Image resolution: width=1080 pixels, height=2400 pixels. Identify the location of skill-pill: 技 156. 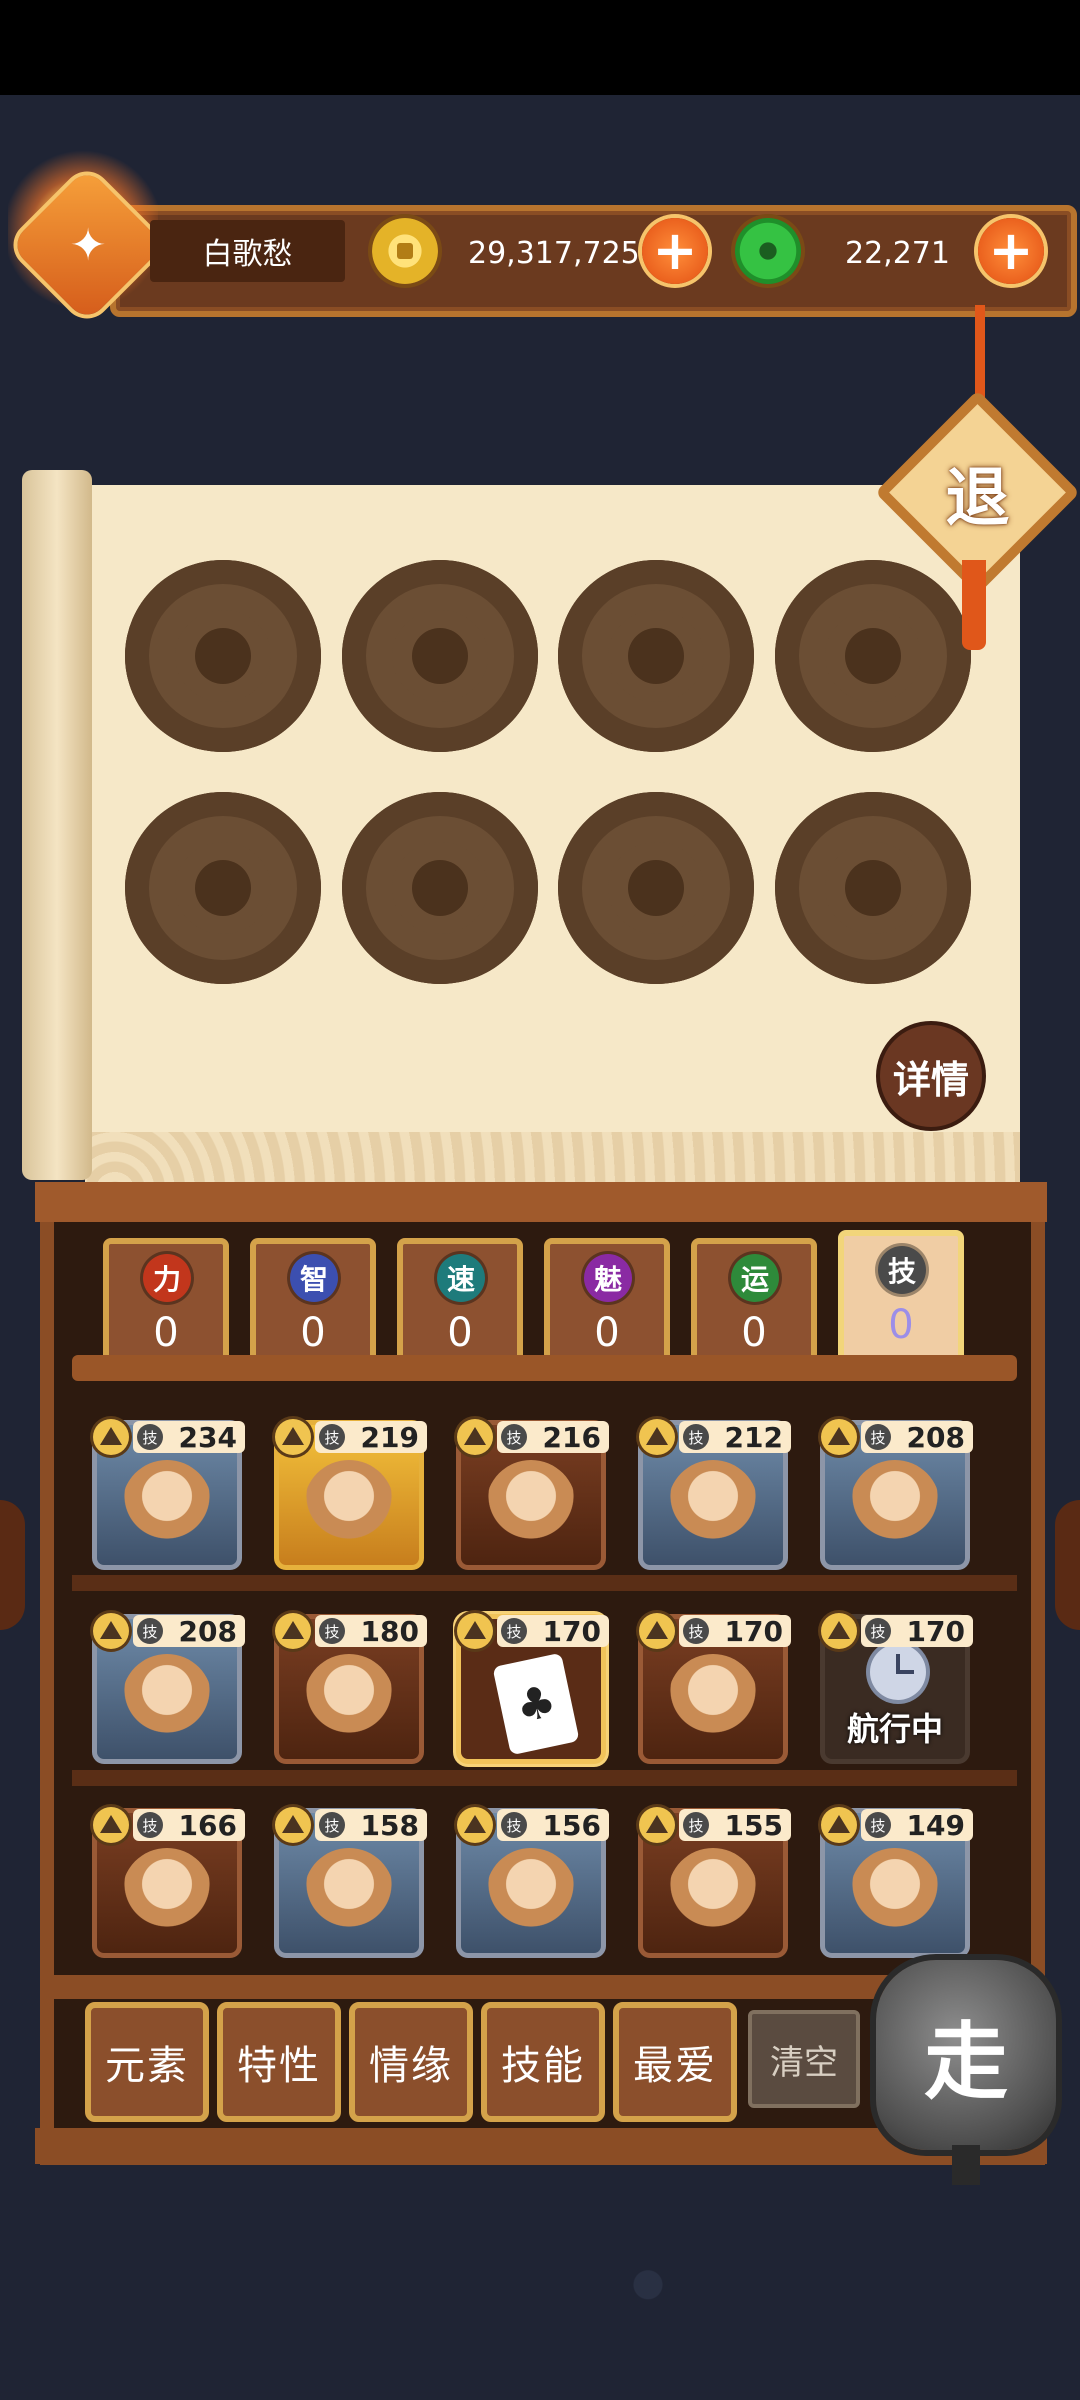
(553, 1825).